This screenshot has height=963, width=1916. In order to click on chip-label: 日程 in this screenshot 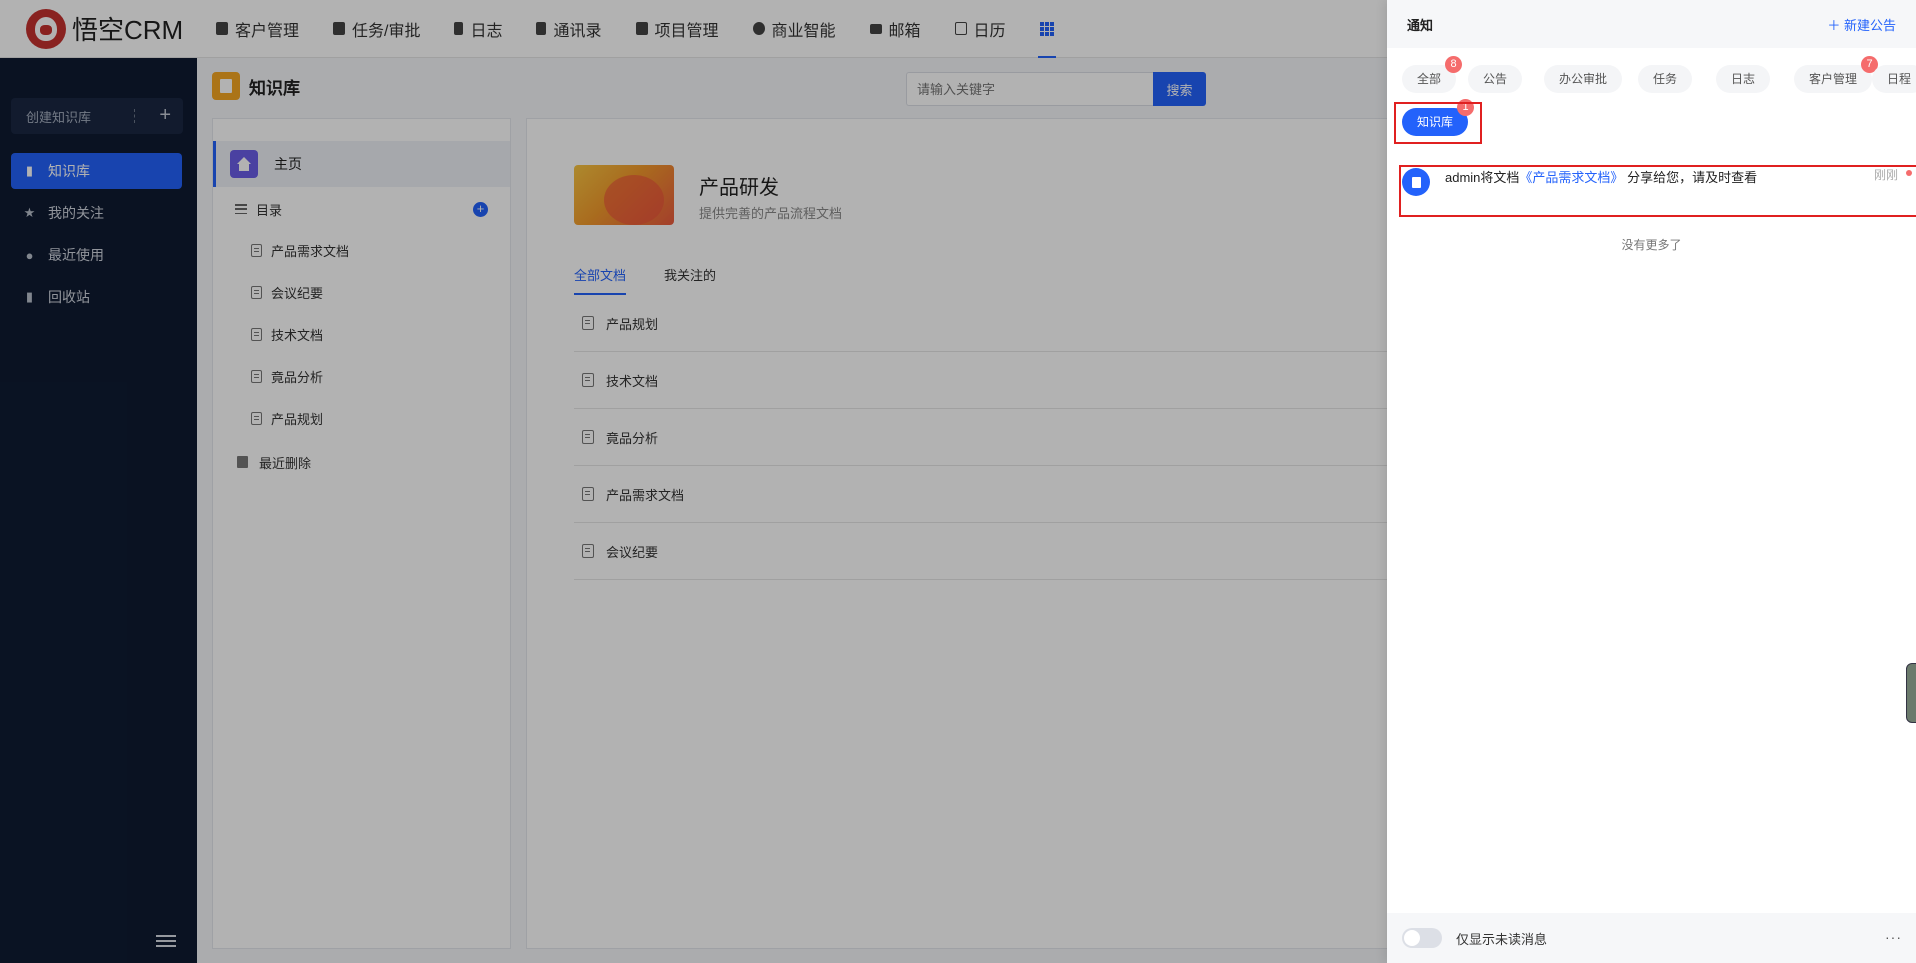, I will do `click(1899, 79)`.